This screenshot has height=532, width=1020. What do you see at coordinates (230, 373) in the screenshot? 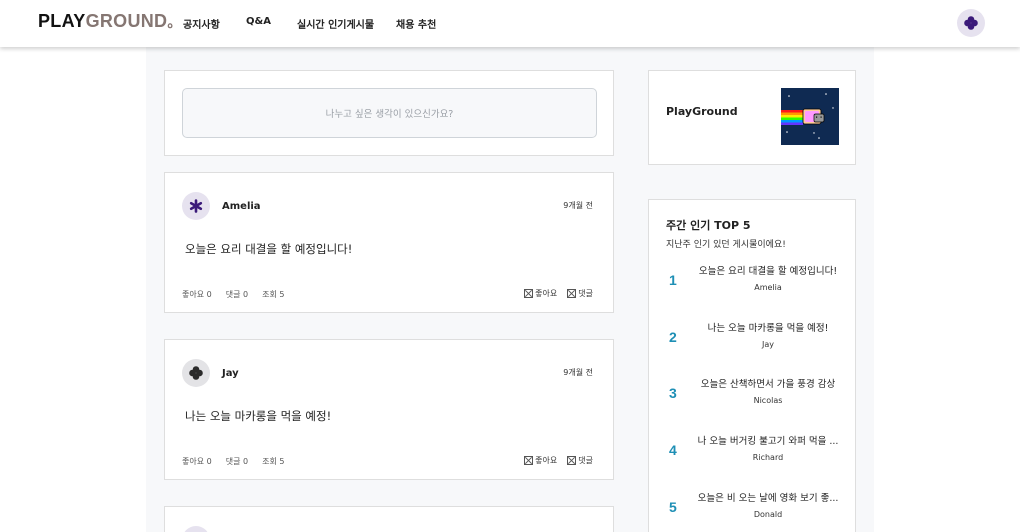
I see `post-author: Jay` at bounding box center [230, 373].